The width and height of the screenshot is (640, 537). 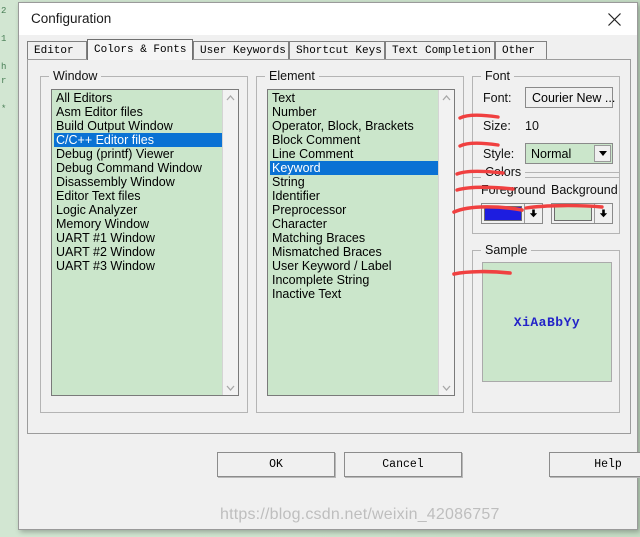 What do you see at coordinates (328, 19) in the screenshot?
I see `dialog-titlebar: Configuration` at bounding box center [328, 19].